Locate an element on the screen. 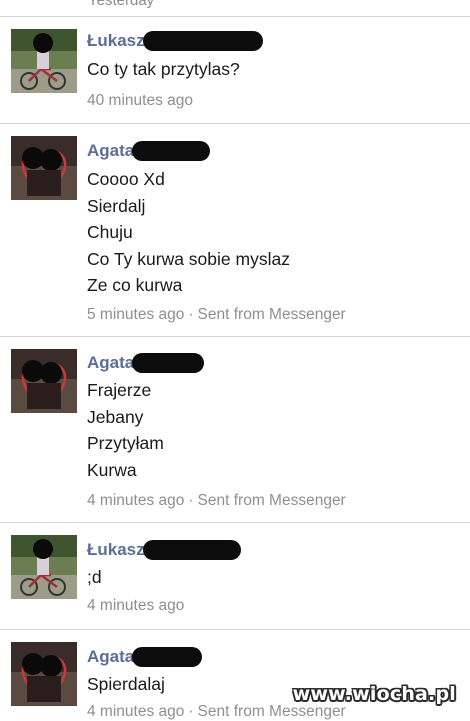 This screenshot has width=470, height=721. message-line: Co ty tak przytylas? is located at coordinates (163, 69).